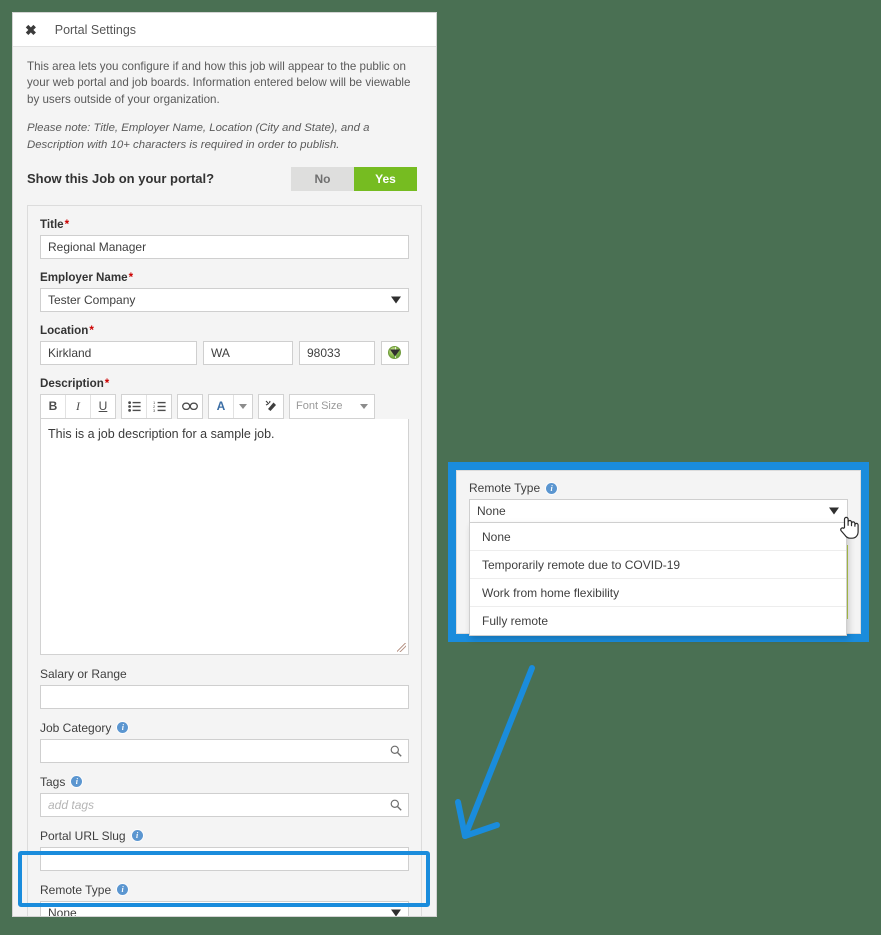  Describe the element at coordinates (224, 246) in the screenshot. I see `title-input` at that location.